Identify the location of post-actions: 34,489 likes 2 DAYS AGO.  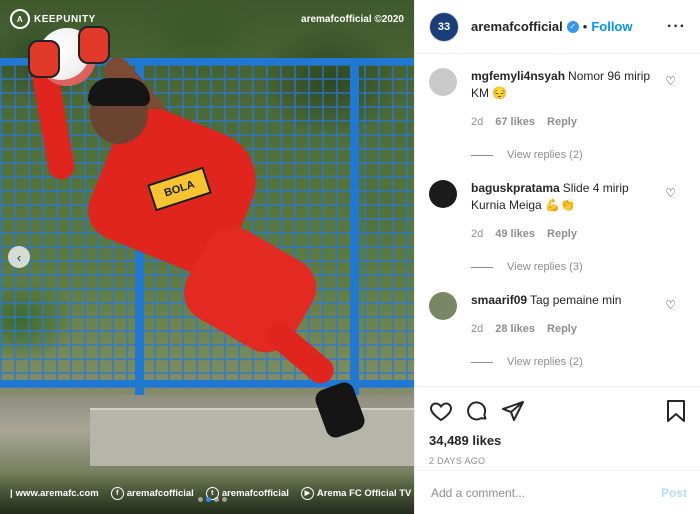
(557, 426).